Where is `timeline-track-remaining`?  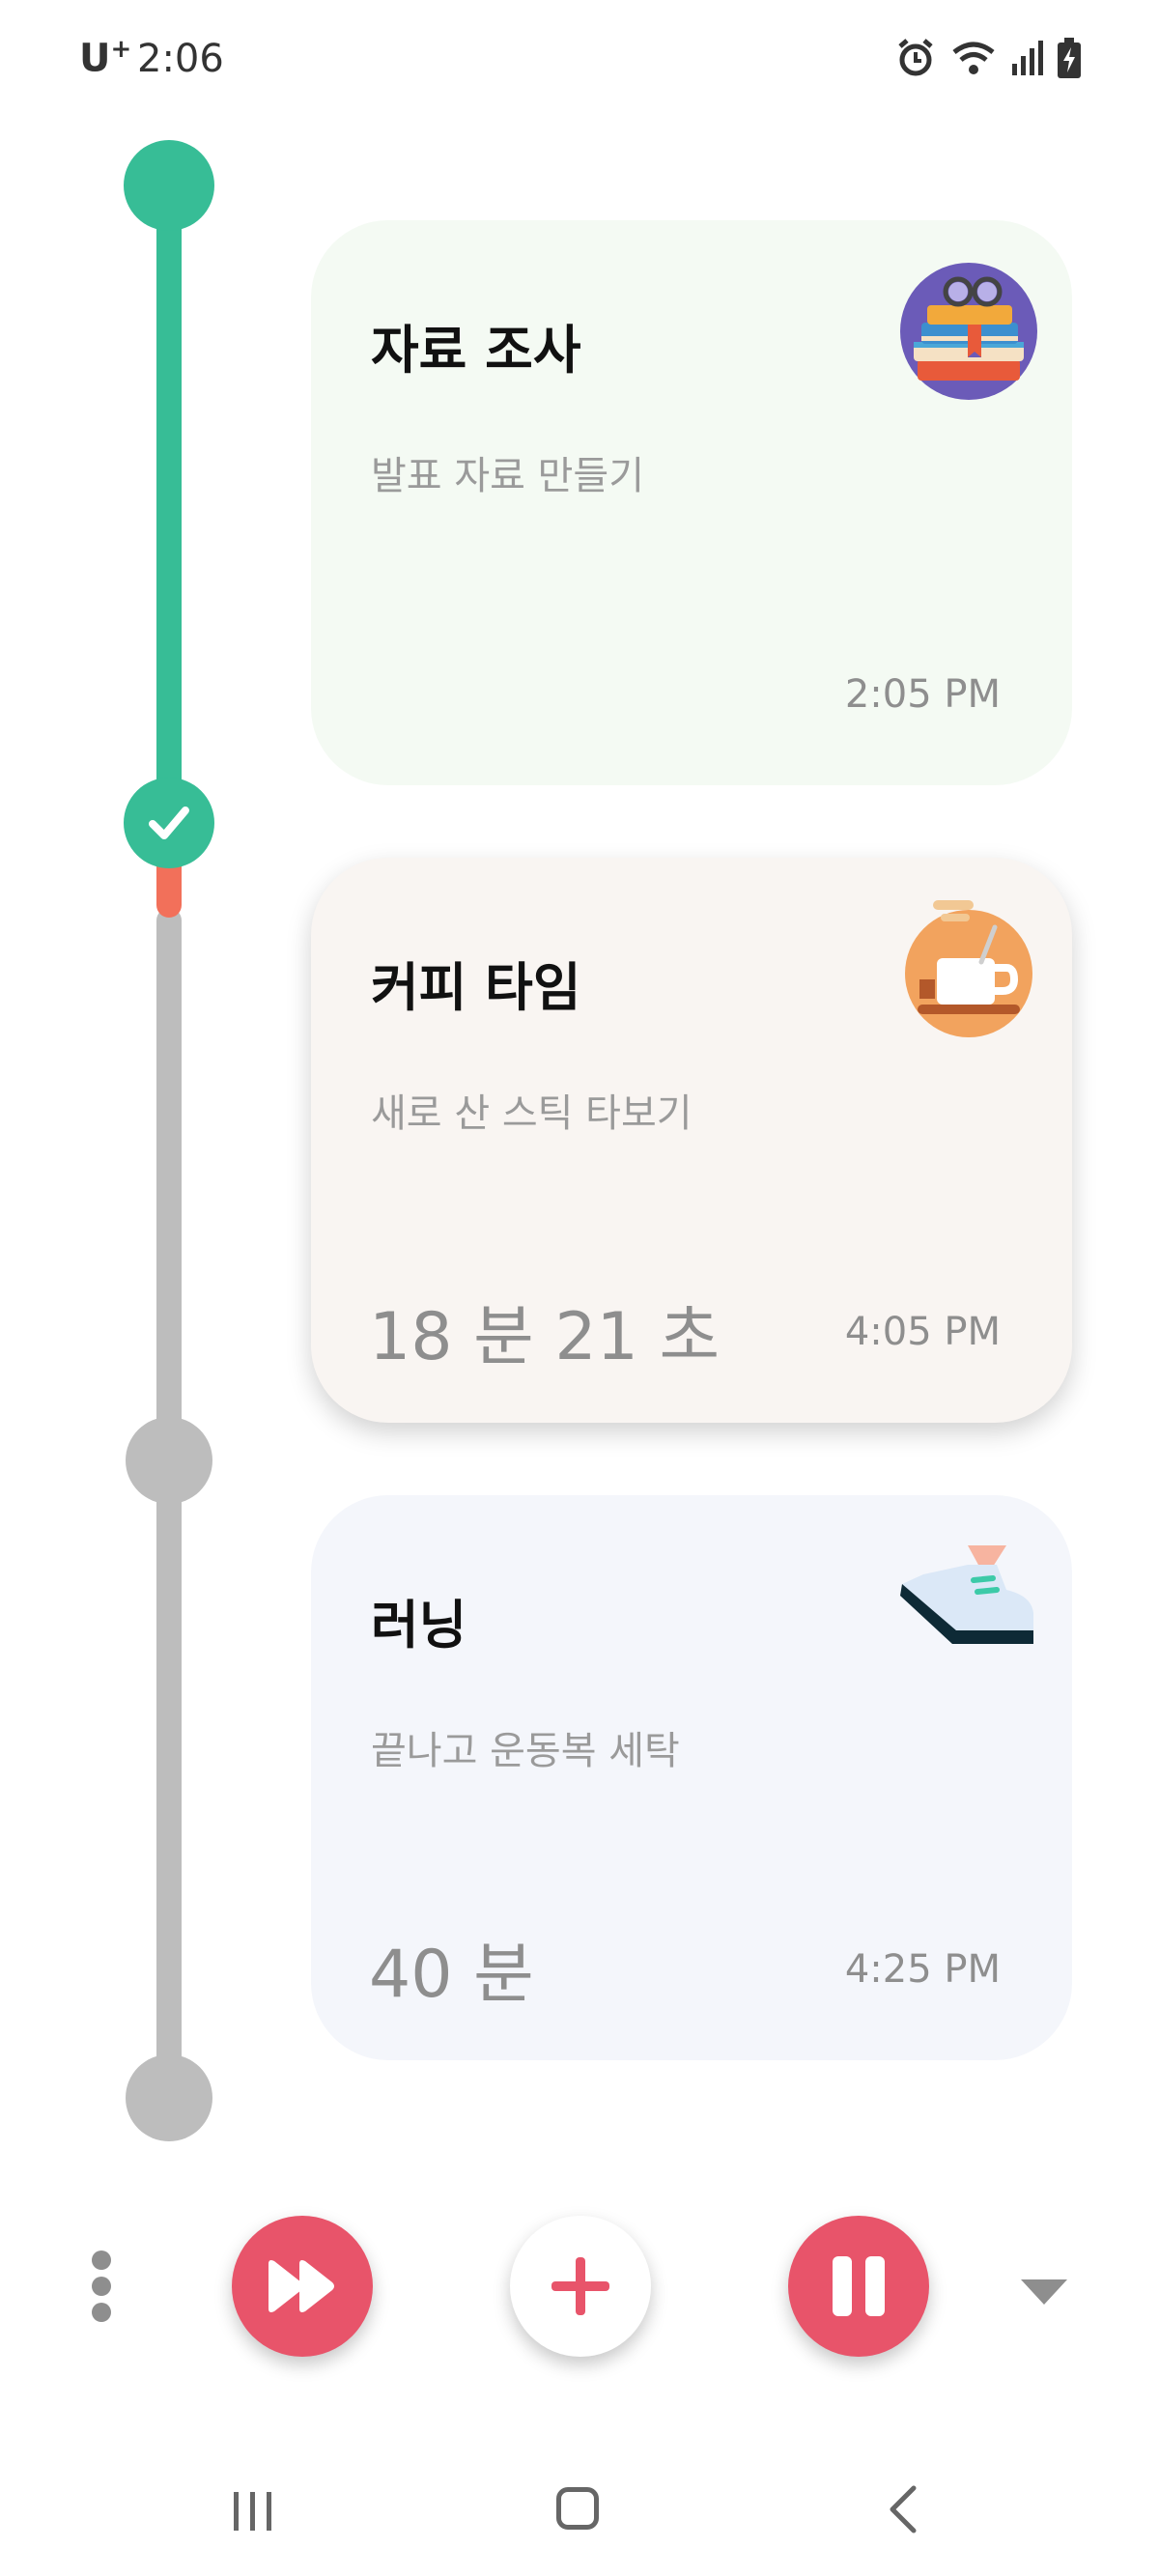 timeline-track-remaining is located at coordinates (169, 1507).